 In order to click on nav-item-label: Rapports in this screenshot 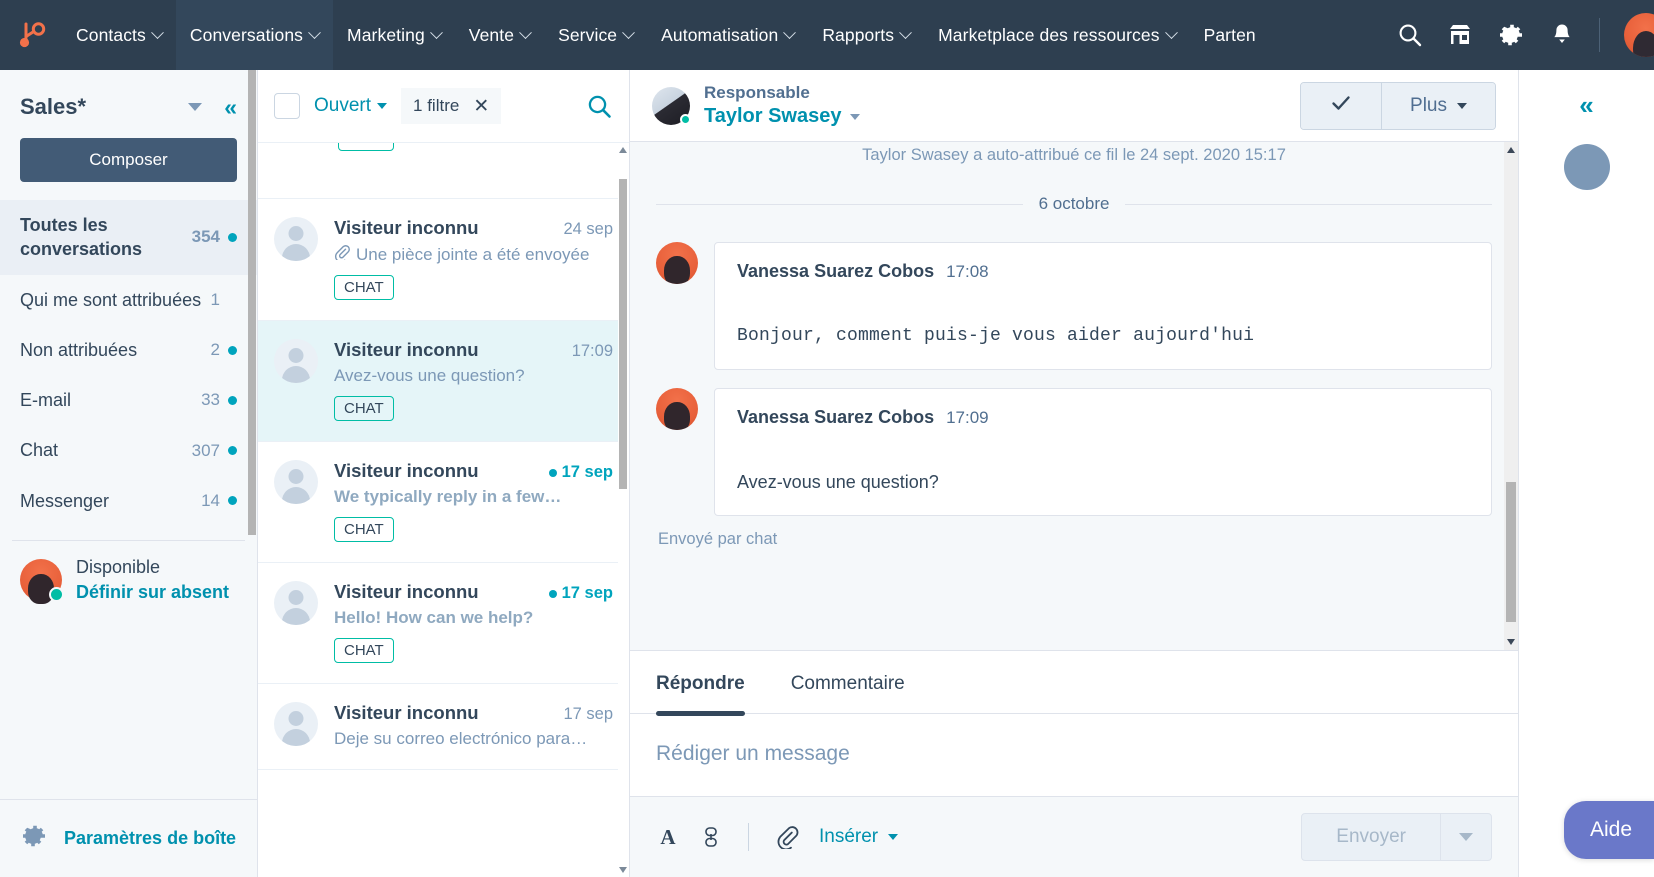, I will do `click(858, 34)`.